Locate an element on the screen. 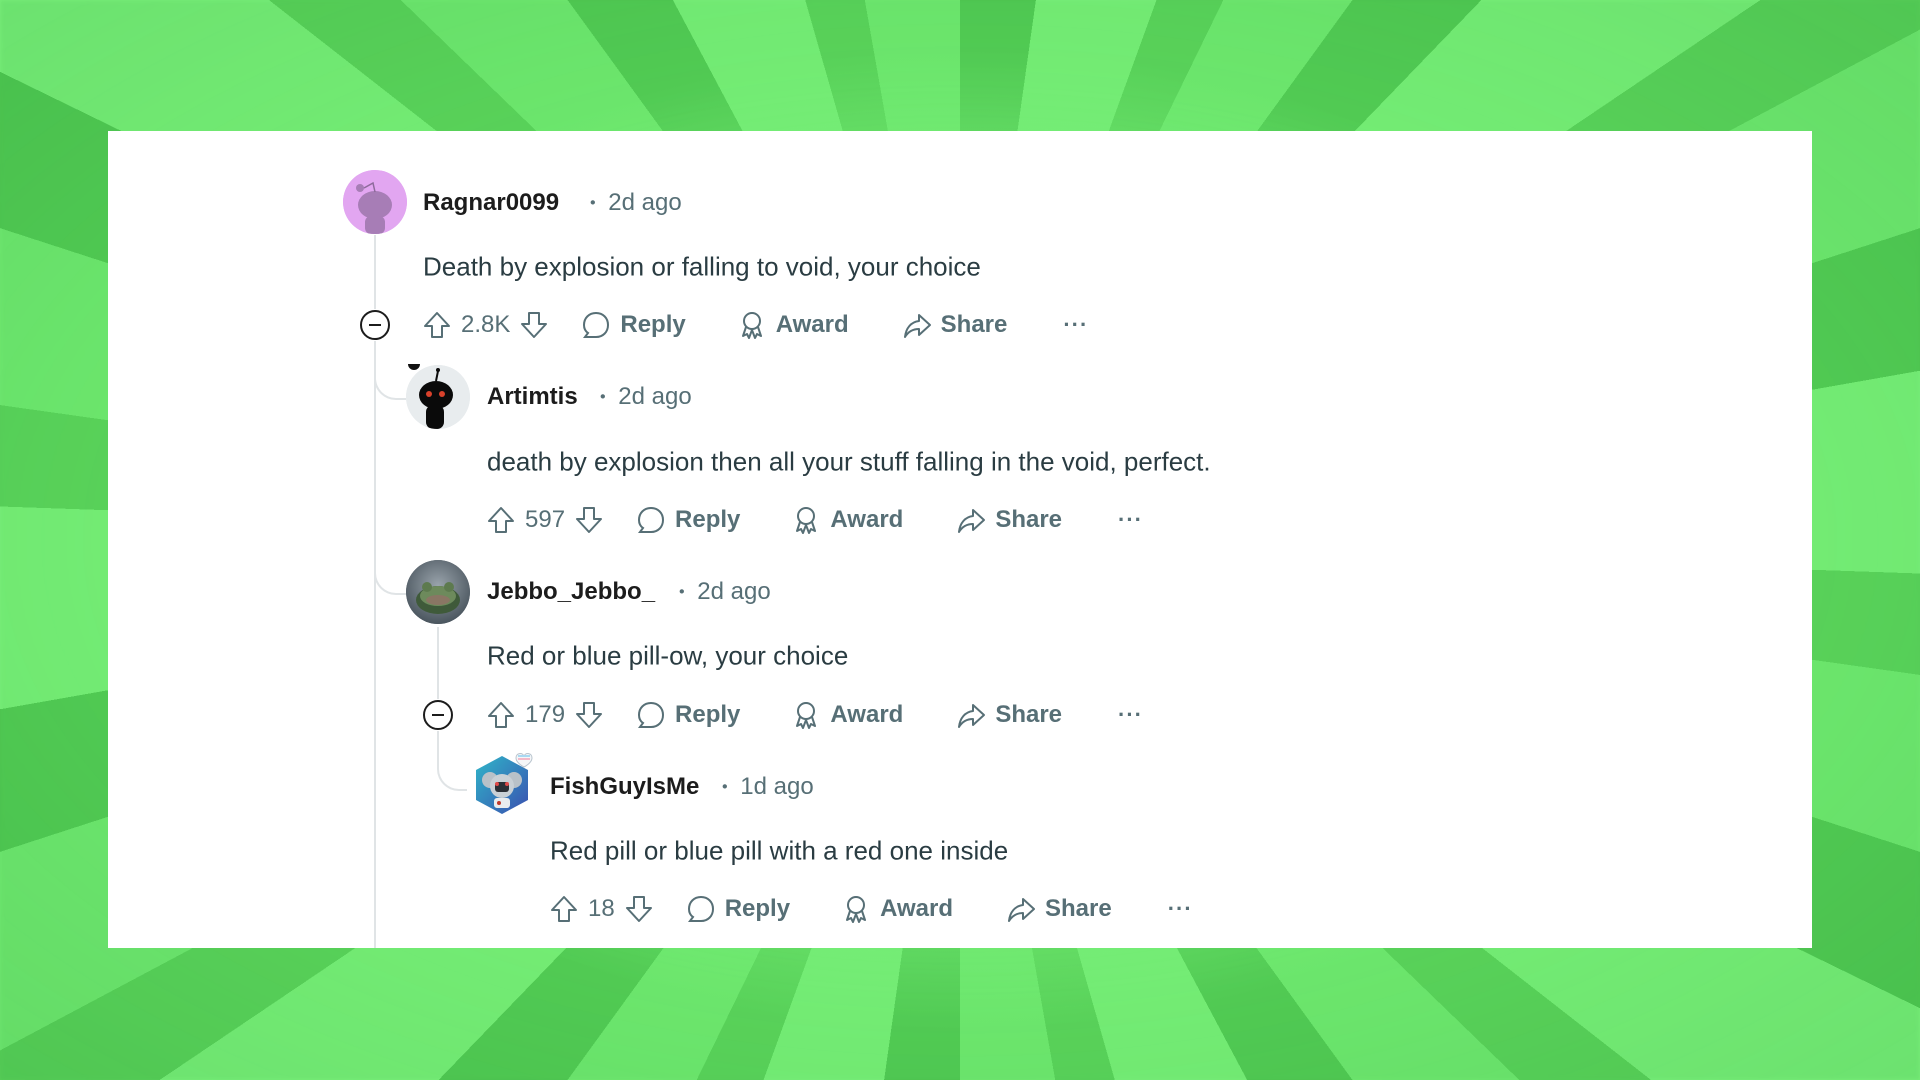 Image resolution: width=1920 pixels, height=1080 pixels. comment-actions: 597 Reply Award Share ··· is located at coordinates (814, 520).